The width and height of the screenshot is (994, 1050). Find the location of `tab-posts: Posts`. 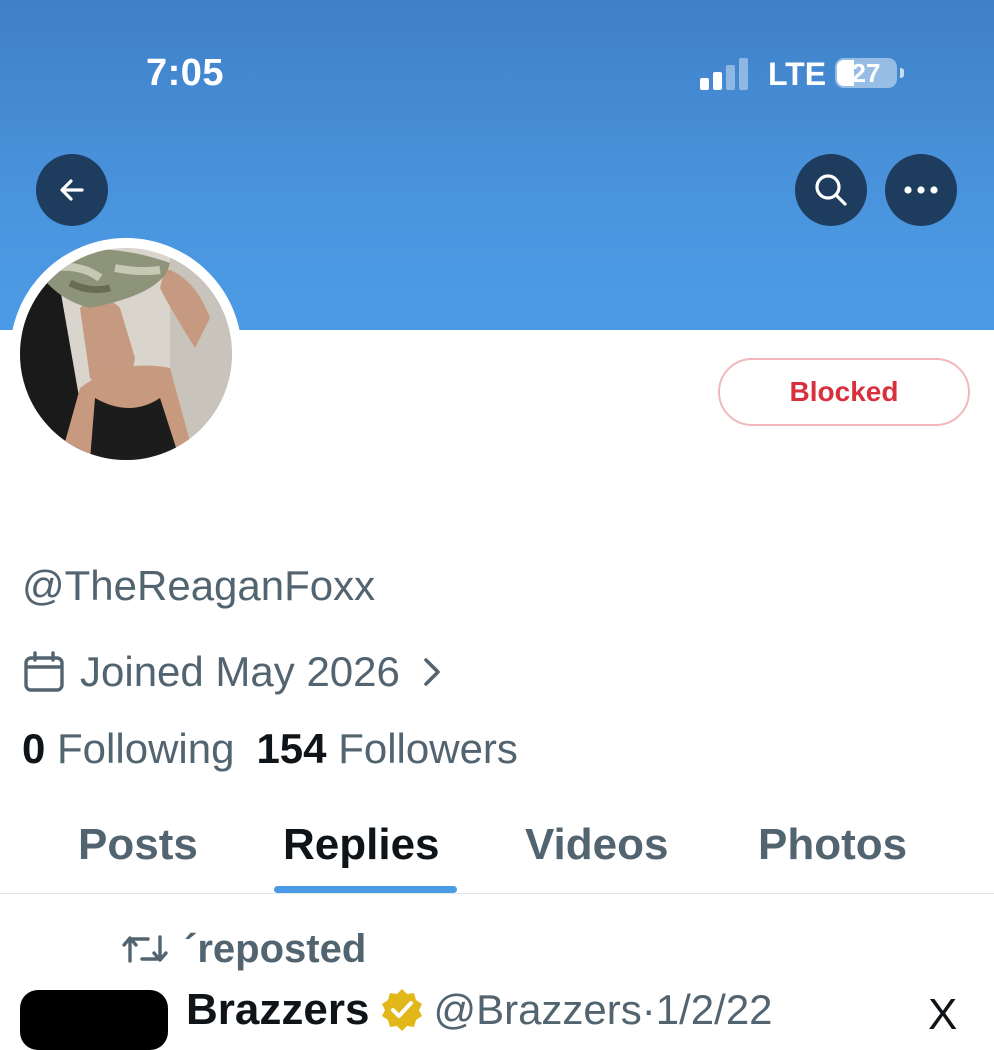

tab-posts: Posts is located at coordinates (138, 845).